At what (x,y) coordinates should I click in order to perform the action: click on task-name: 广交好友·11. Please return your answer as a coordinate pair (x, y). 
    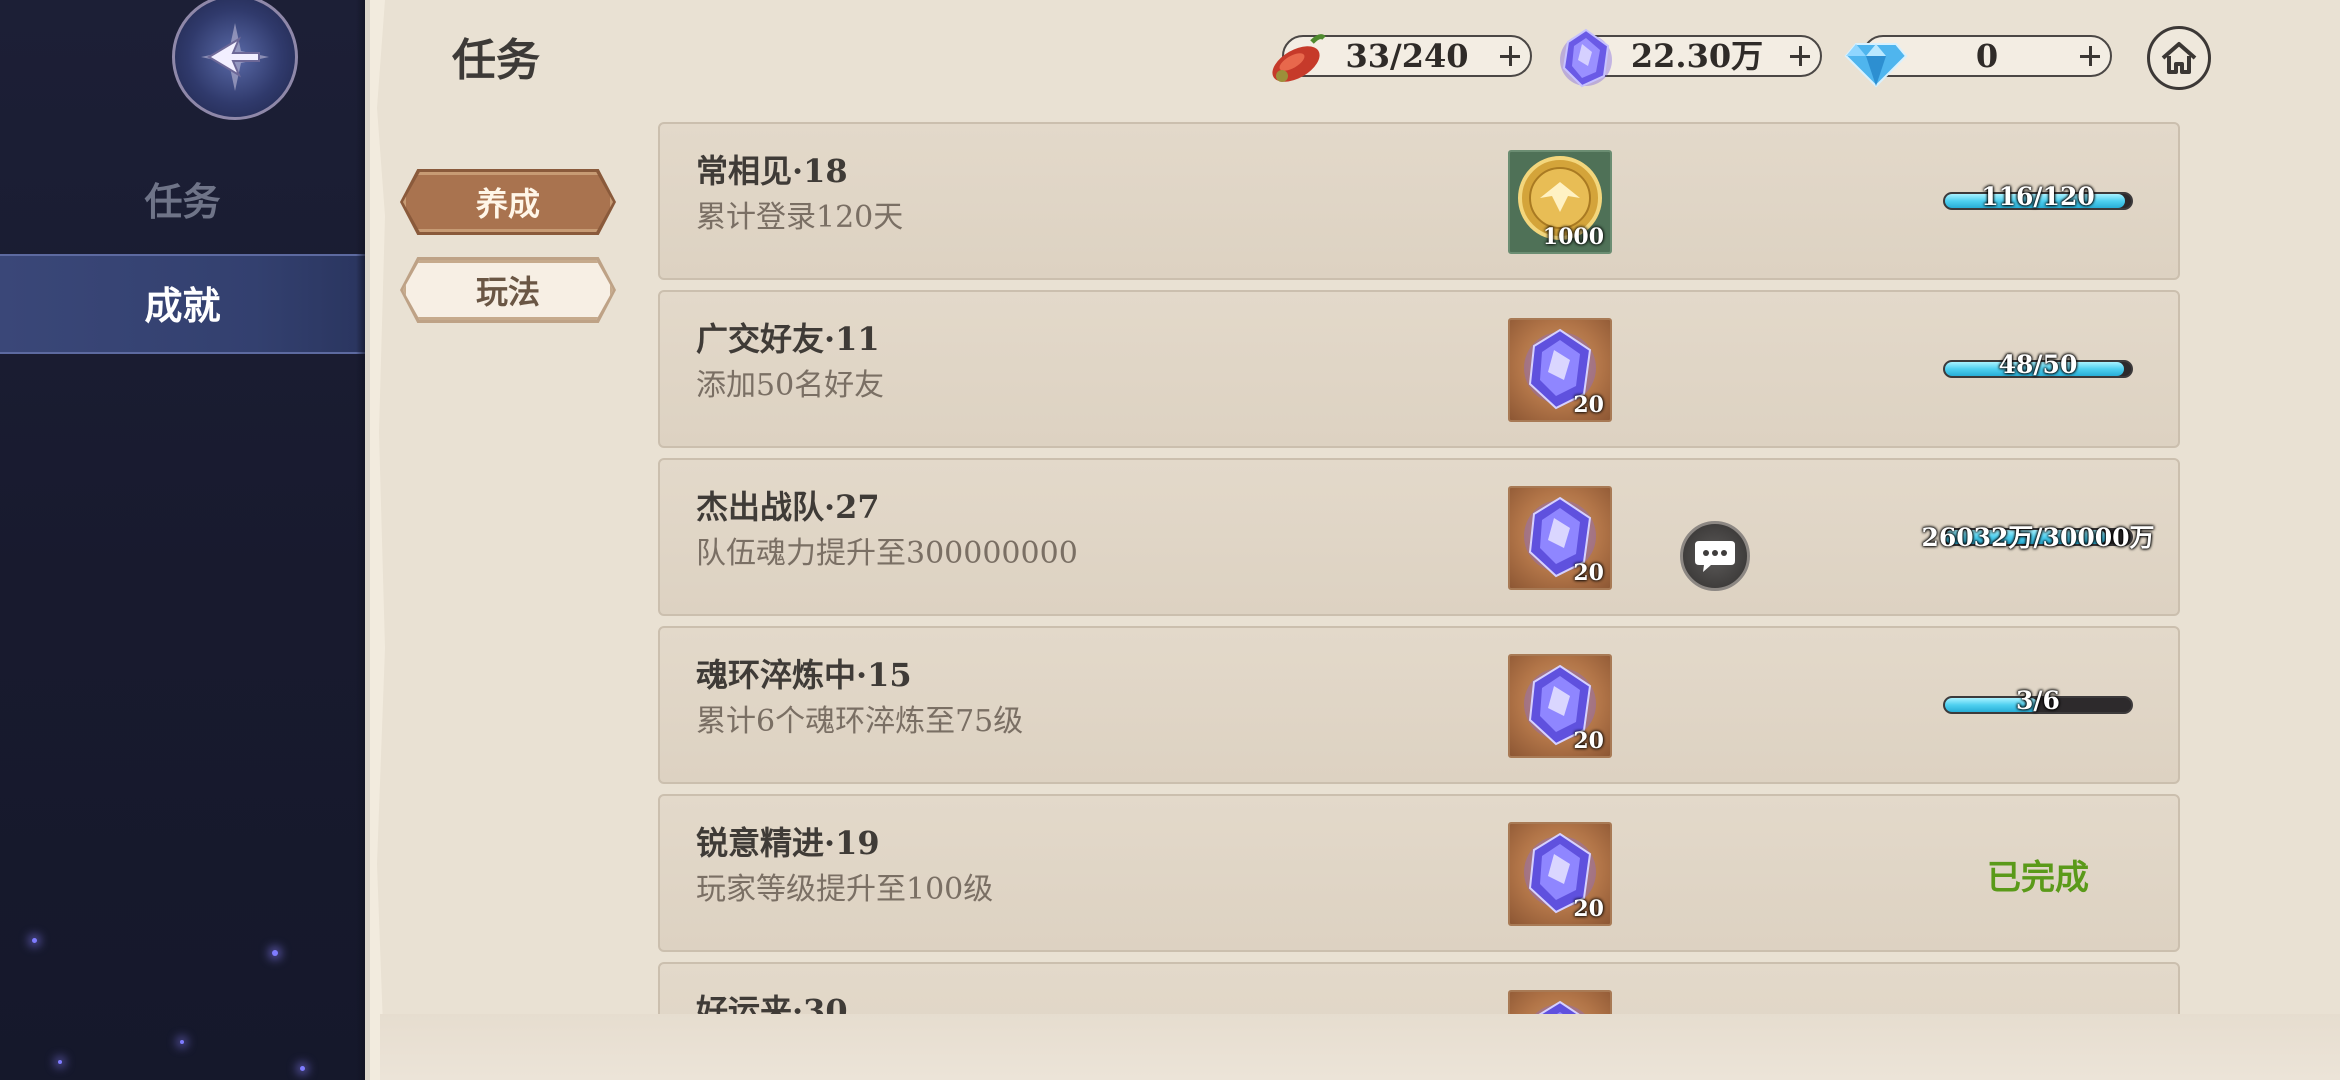
    Looking at the image, I should click on (788, 339).